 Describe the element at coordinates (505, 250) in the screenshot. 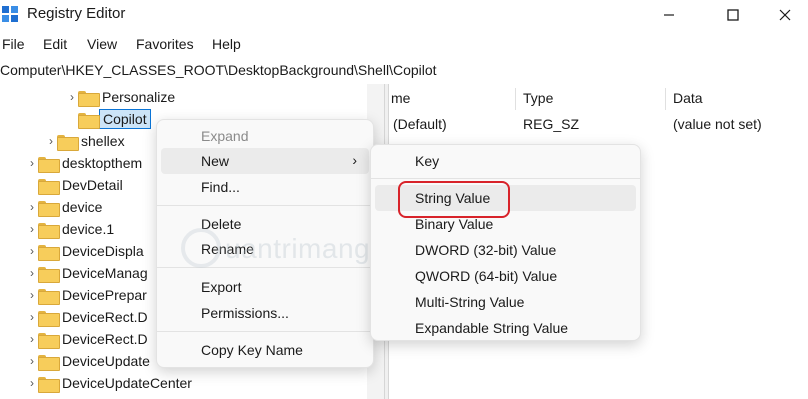

I see `submenu-item-dword-value: DWORD (32-bit) Value` at that location.